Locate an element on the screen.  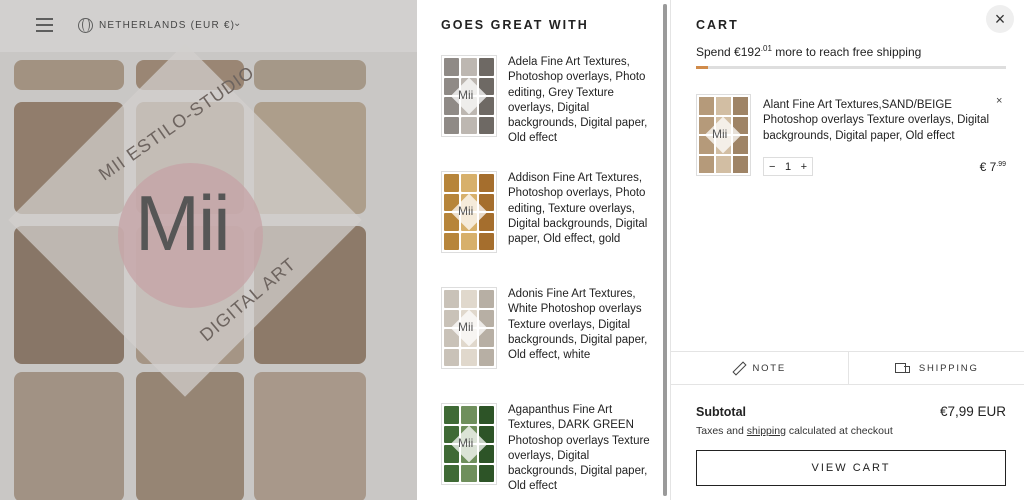
shipping-amount-cents: .01 is located at coordinates (766, 48).